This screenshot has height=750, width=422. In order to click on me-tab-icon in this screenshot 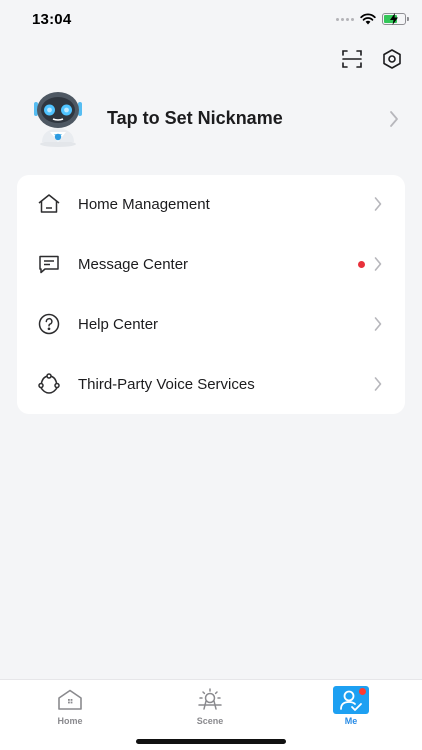, I will do `click(351, 700)`.